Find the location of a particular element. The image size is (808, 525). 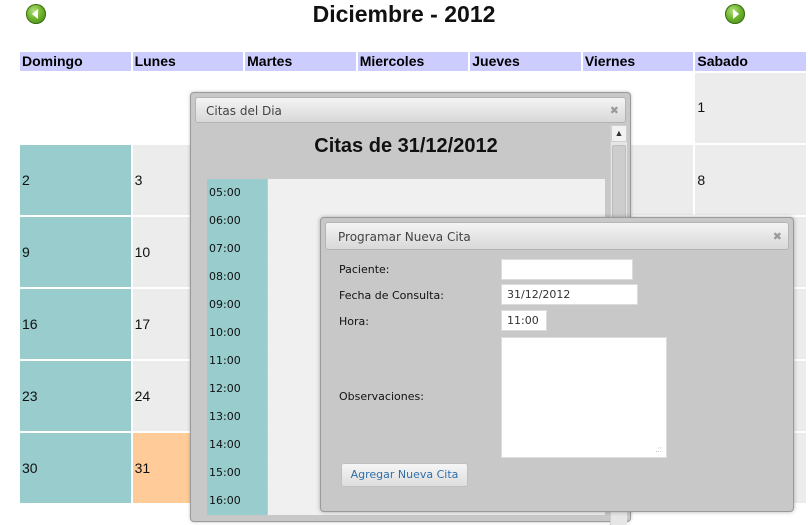

weekday-header: Viernes is located at coordinates (638, 61).